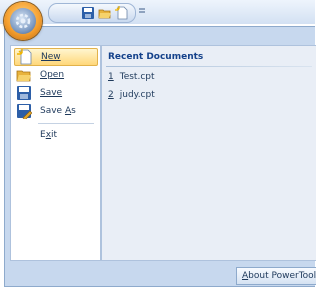 Image resolution: width=320 pixels, height=291 pixels. Describe the element at coordinates (49, 135) in the screenshot. I see `menu-item-label: Exit` at that location.